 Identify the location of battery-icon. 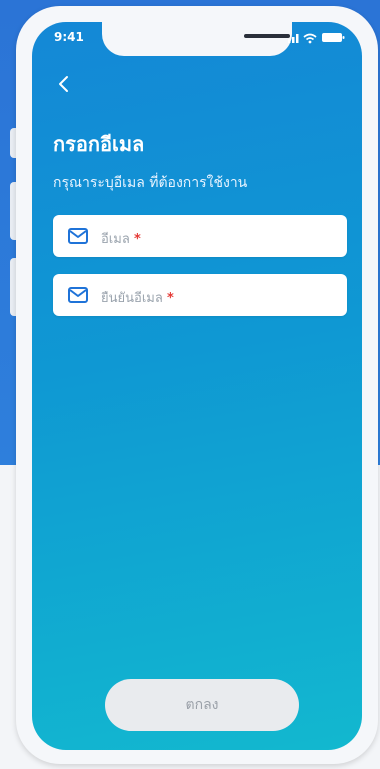
(333, 37).